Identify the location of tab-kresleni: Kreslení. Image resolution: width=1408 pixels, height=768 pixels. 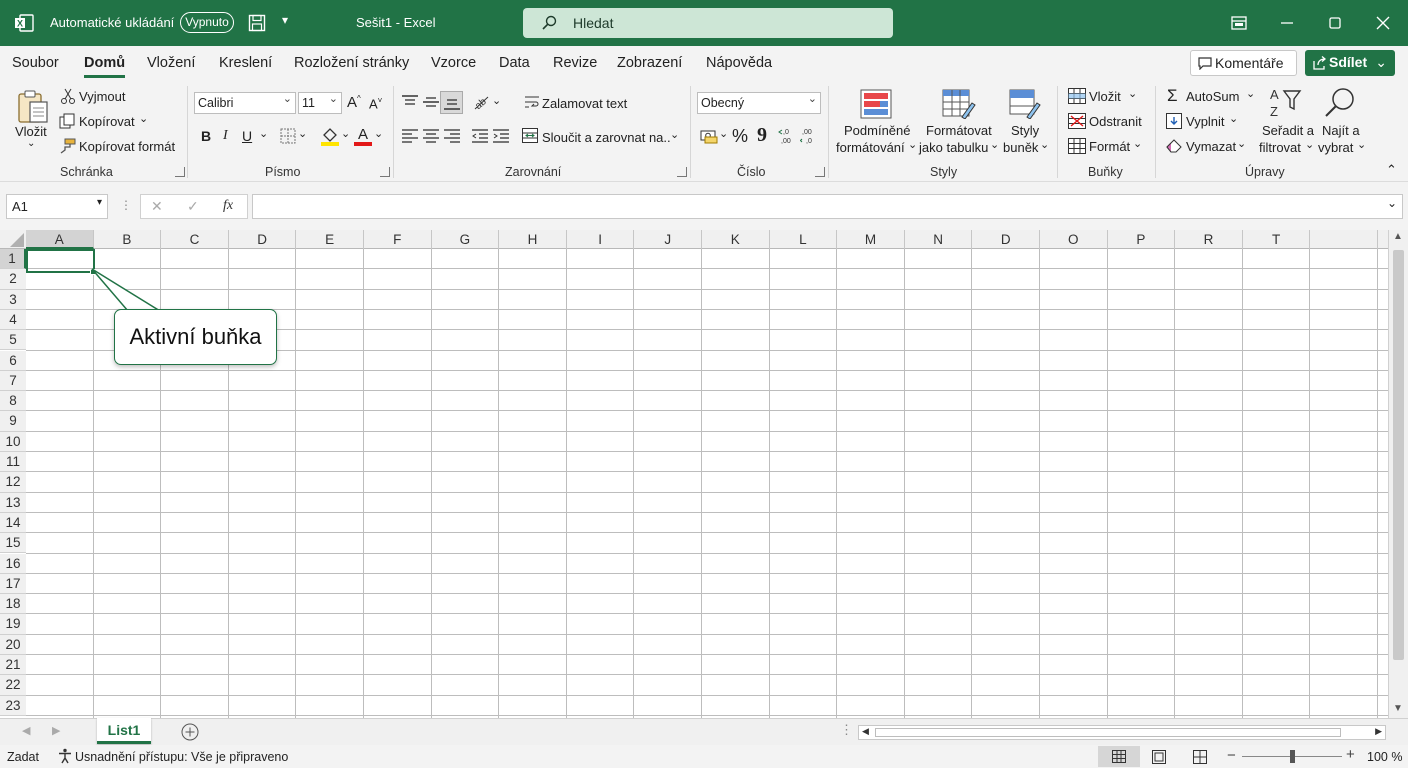
(245, 63).